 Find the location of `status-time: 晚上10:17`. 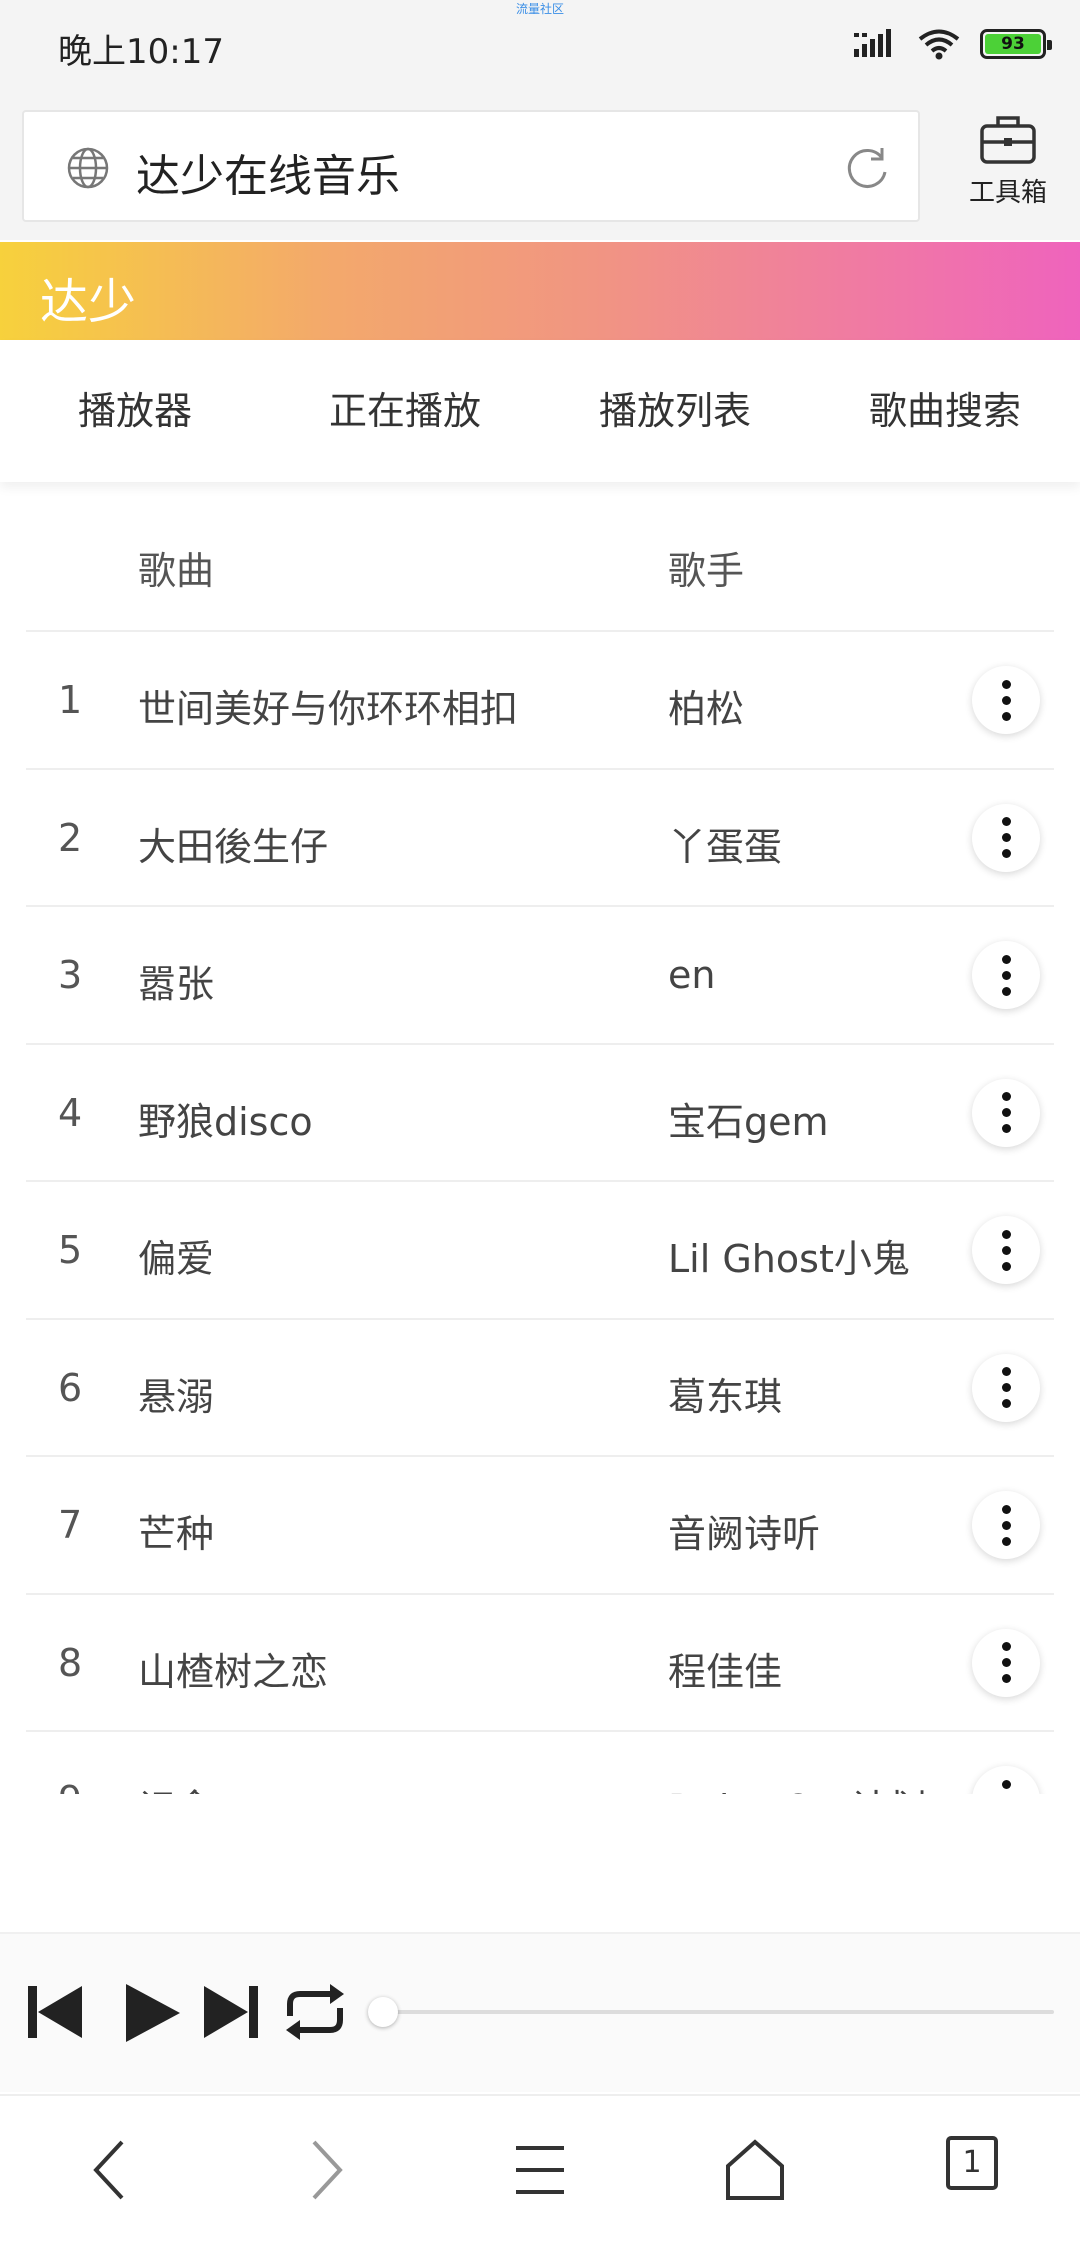

status-time: 晚上10:17 is located at coordinates (141, 52).